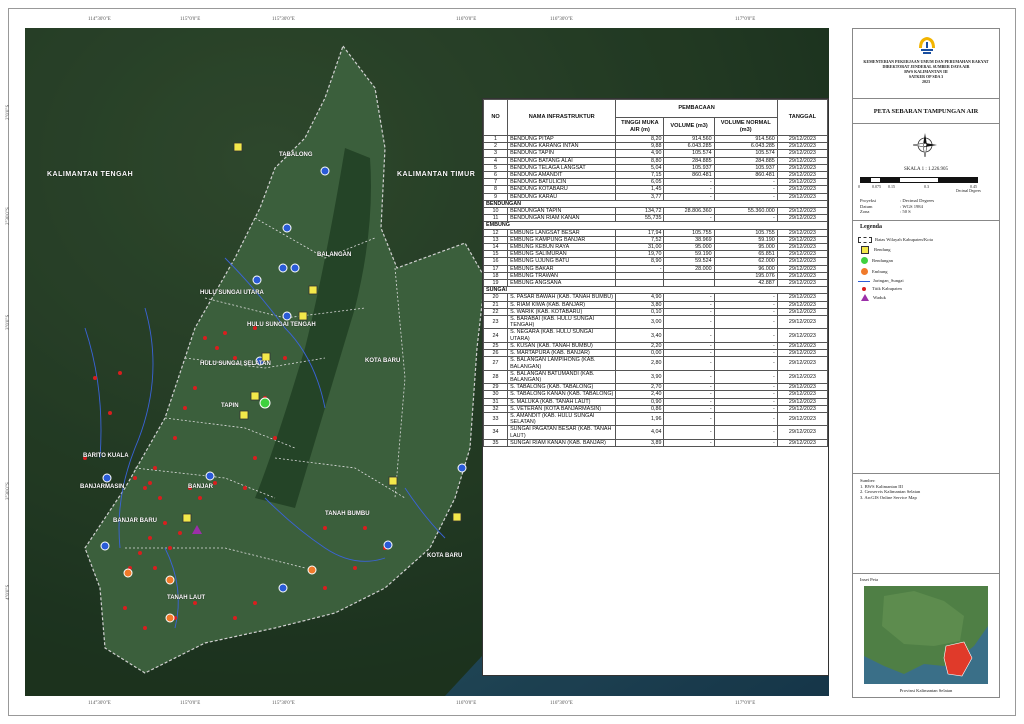 Image resolution: width=1024 pixels, height=724 pixels. What do you see at coordinates (495, 175) in the screenshot?
I see `cell-no: 6` at bounding box center [495, 175].